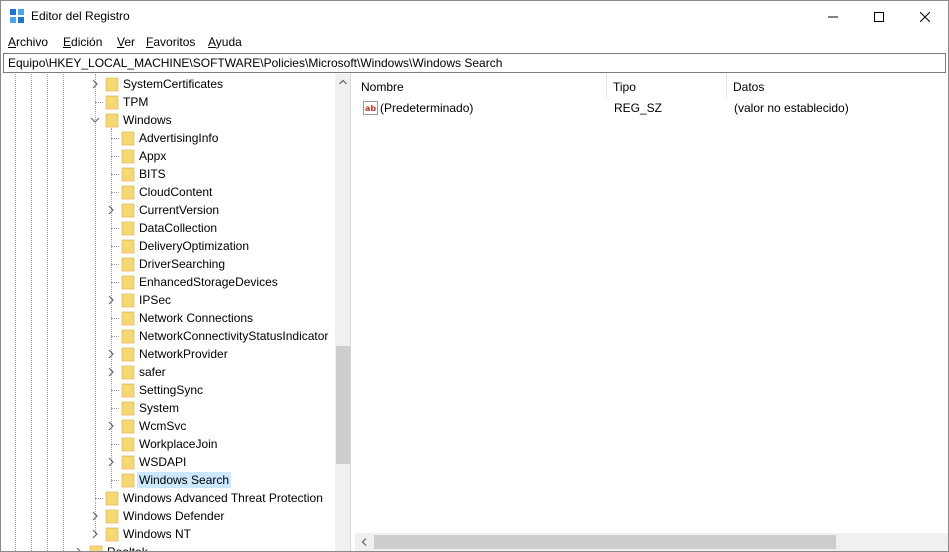 Image resolution: width=949 pixels, height=552 pixels. Describe the element at coordinates (182, 264) in the screenshot. I see `tree-item-label: DriverSearching` at that location.